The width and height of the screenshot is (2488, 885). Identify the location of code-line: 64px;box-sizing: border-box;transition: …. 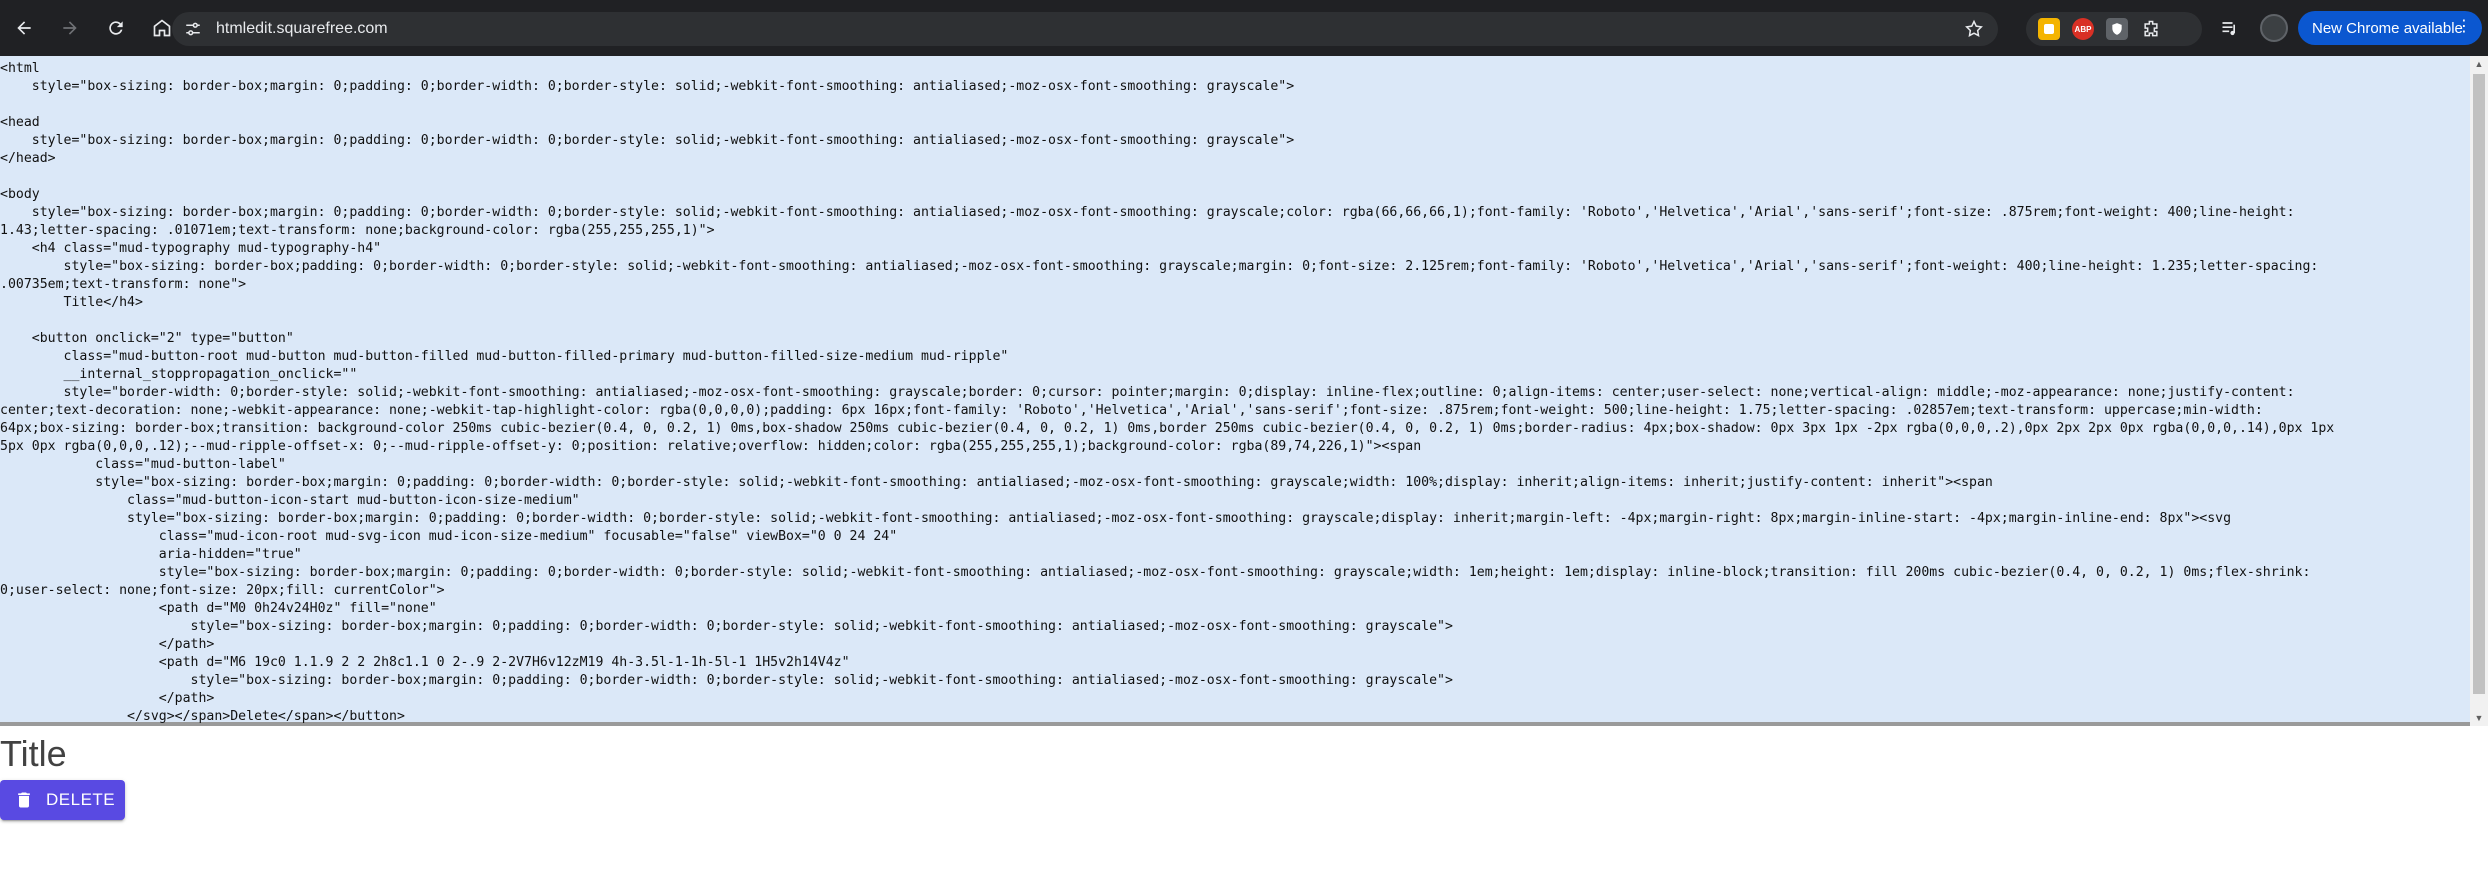
(1167, 428).